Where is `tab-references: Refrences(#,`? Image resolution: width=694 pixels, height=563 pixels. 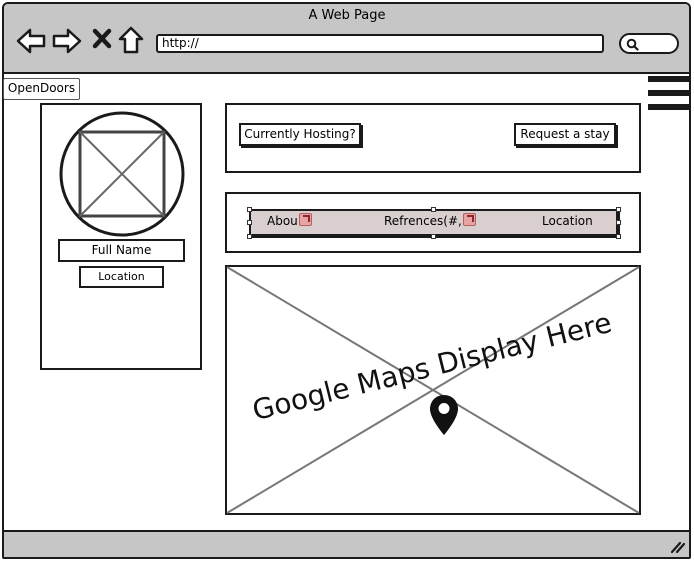
tab-references: Refrences(#, is located at coordinates (430, 221).